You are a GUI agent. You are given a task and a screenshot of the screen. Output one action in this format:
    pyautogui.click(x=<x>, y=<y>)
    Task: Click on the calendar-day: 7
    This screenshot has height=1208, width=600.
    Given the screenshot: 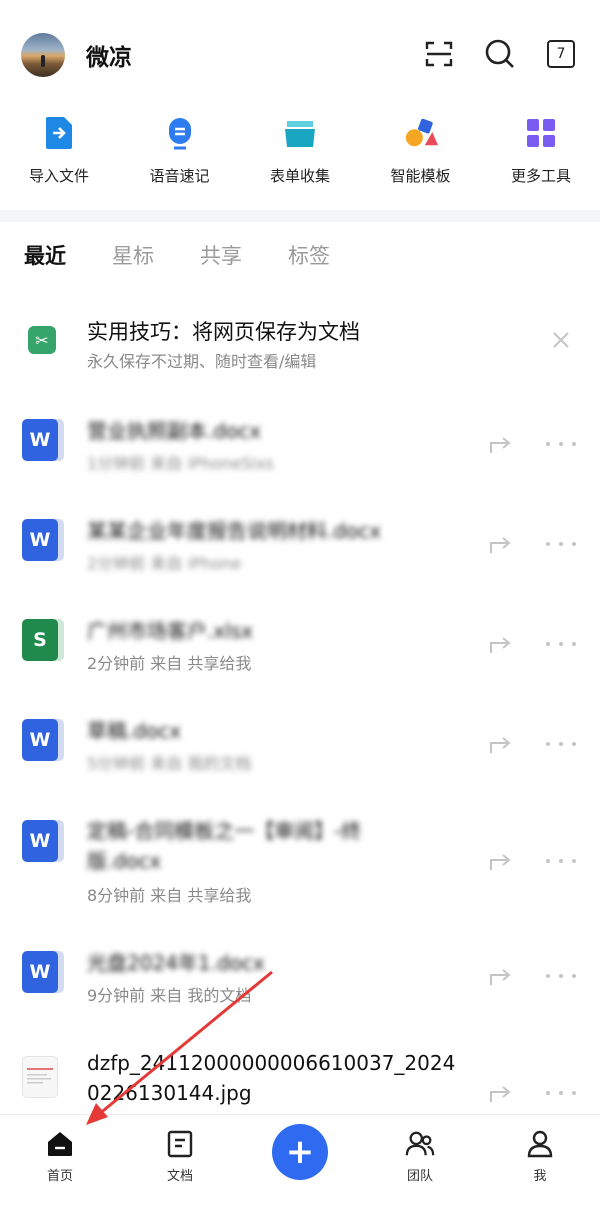 What is the action you would take?
    pyautogui.click(x=561, y=54)
    